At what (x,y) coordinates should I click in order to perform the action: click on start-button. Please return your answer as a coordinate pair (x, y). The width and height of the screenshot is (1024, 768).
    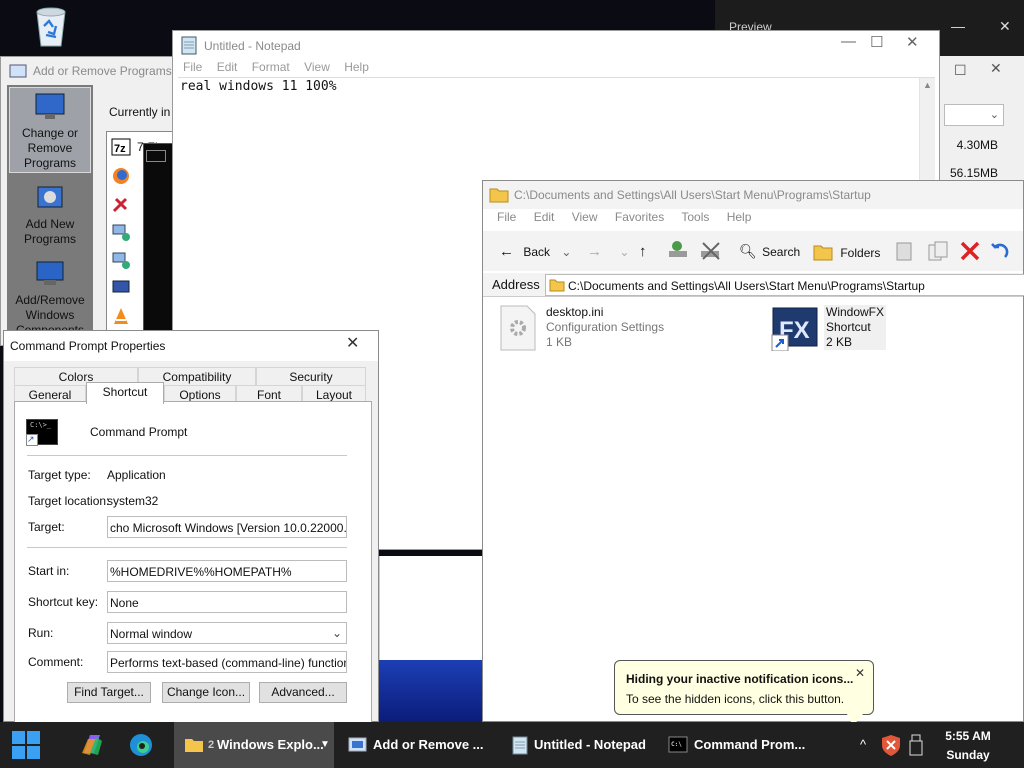
    Looking at the image, I should click on (26, 745).